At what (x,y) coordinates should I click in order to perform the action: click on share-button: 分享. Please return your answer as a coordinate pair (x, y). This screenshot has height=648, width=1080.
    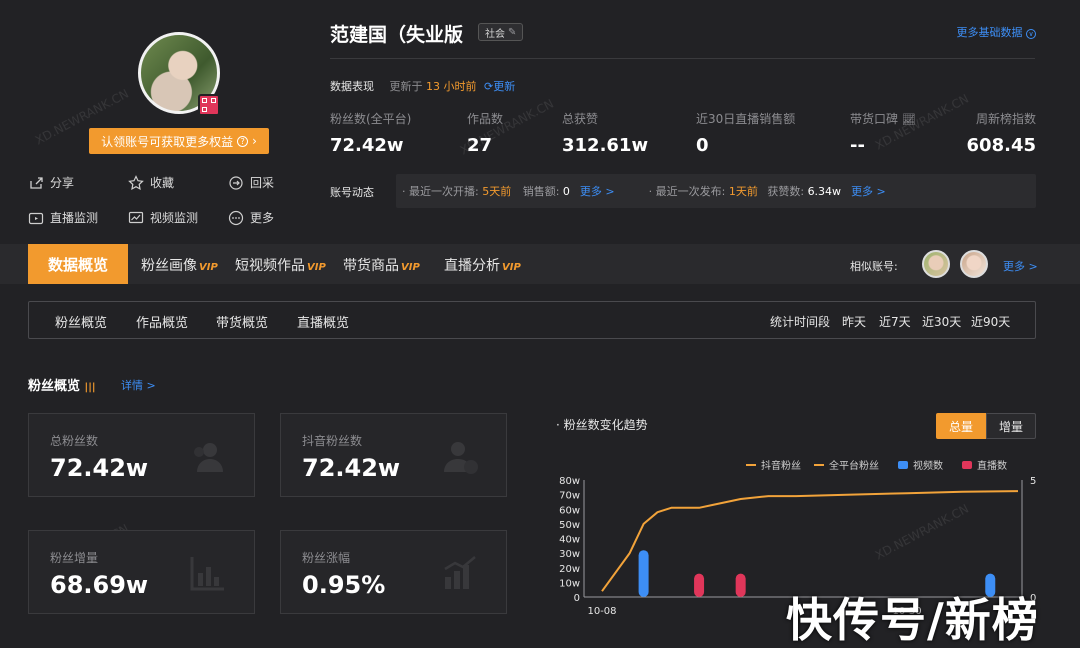
    Looking at the image, I should click on (51, 182).